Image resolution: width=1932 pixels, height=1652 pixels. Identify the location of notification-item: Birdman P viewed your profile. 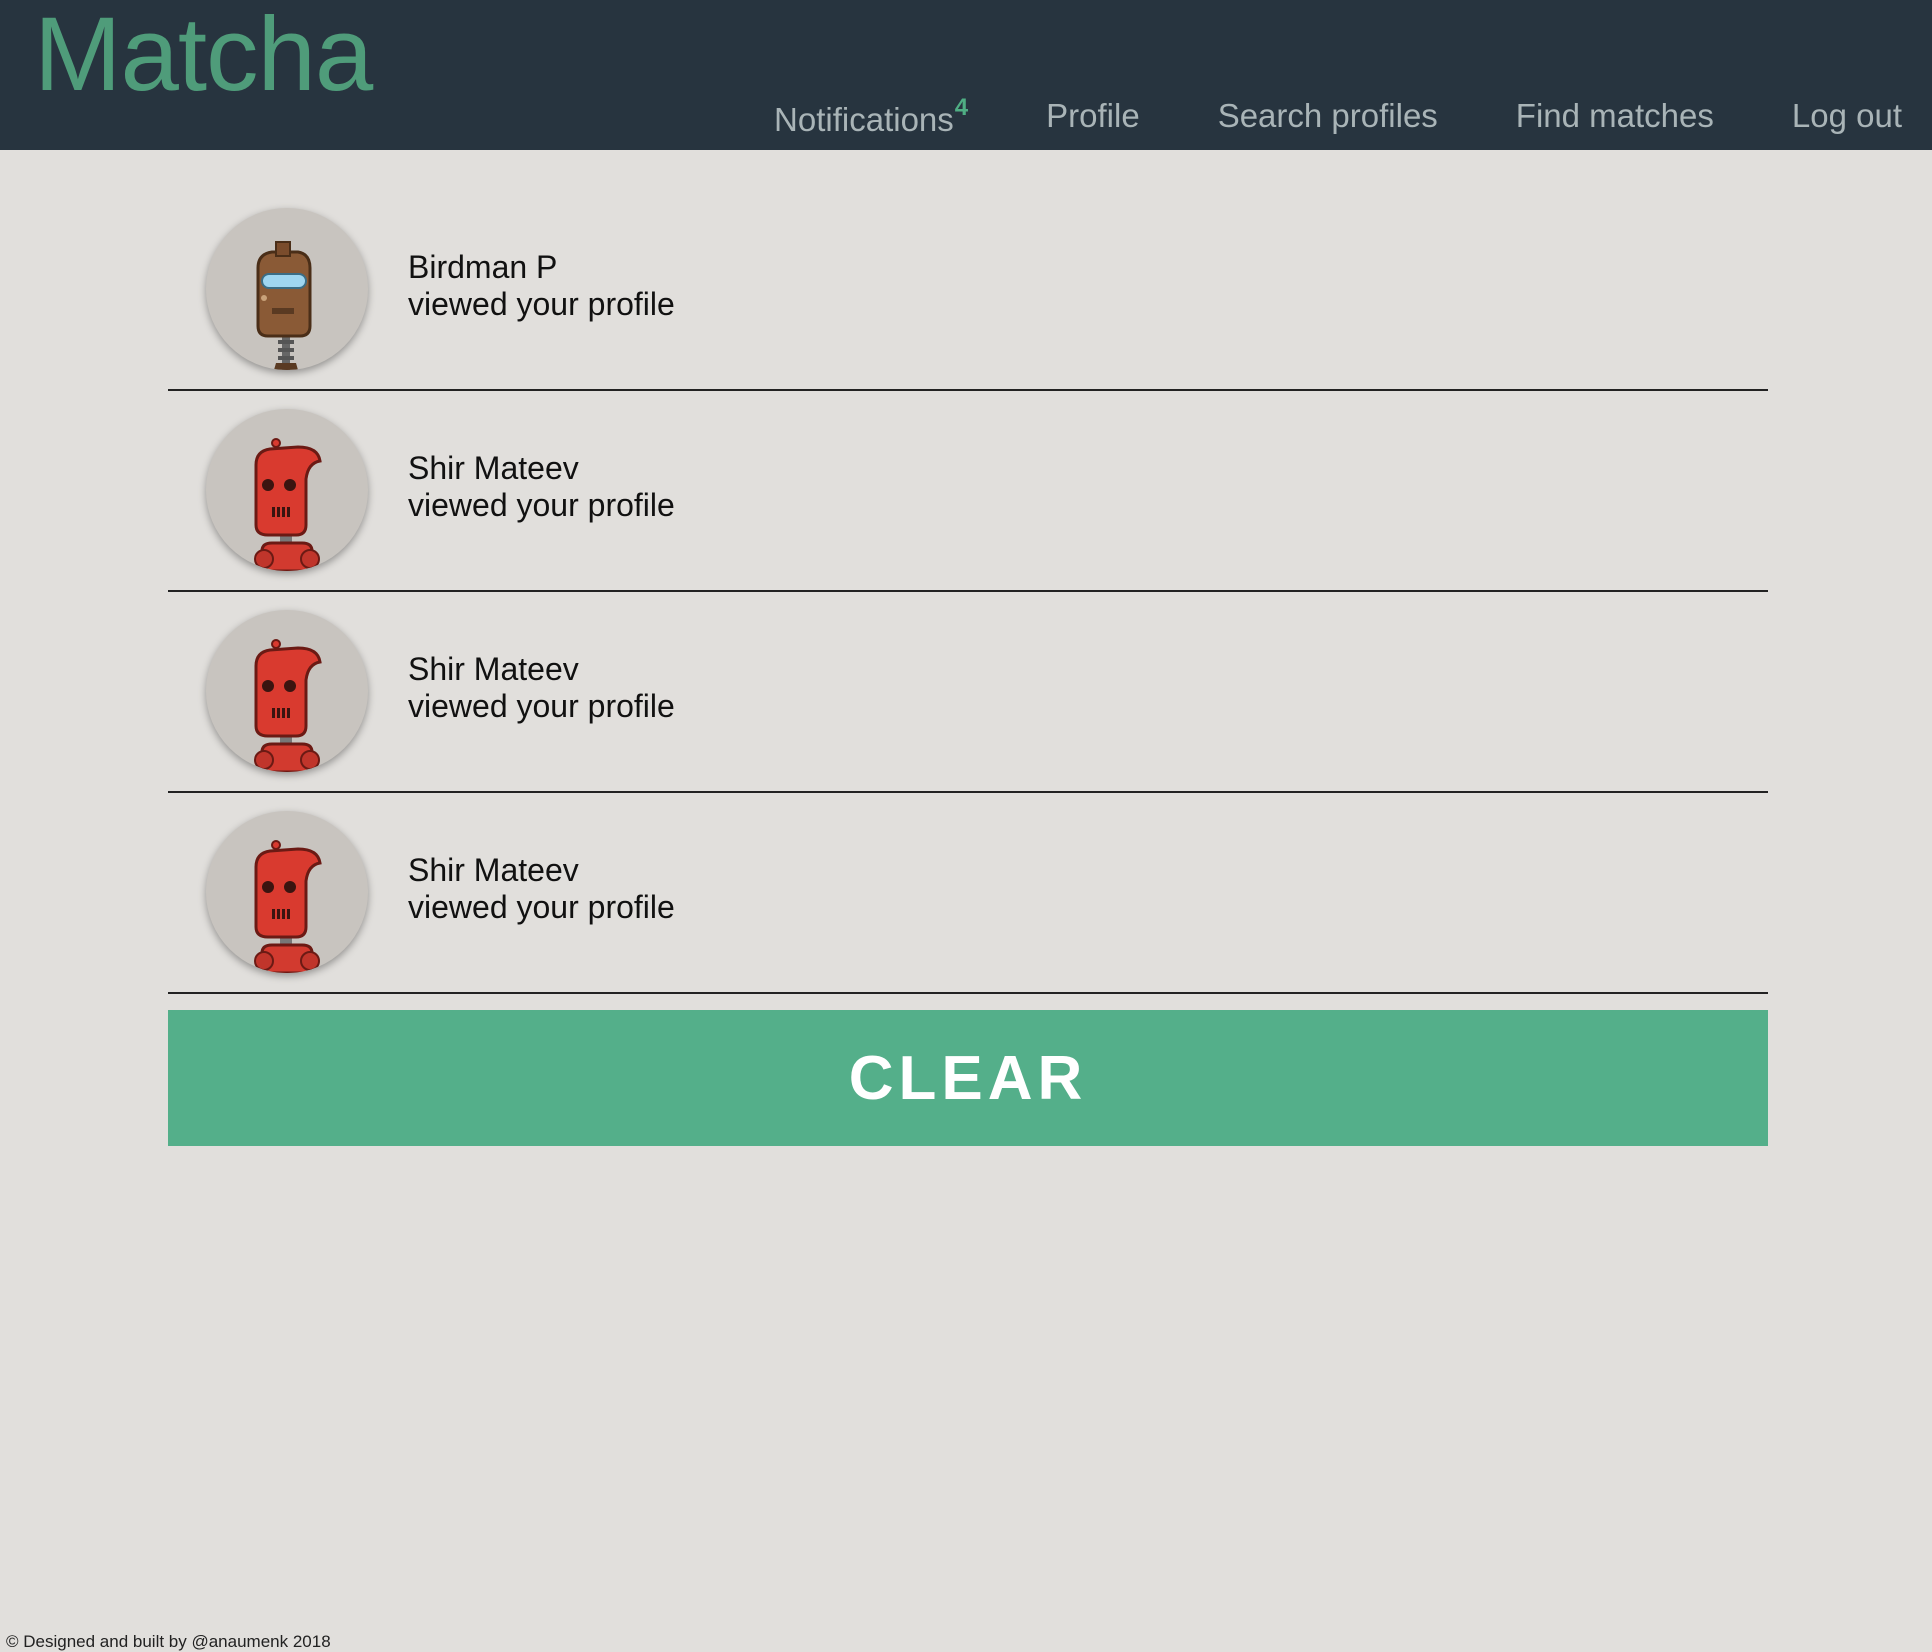
(968, 290).